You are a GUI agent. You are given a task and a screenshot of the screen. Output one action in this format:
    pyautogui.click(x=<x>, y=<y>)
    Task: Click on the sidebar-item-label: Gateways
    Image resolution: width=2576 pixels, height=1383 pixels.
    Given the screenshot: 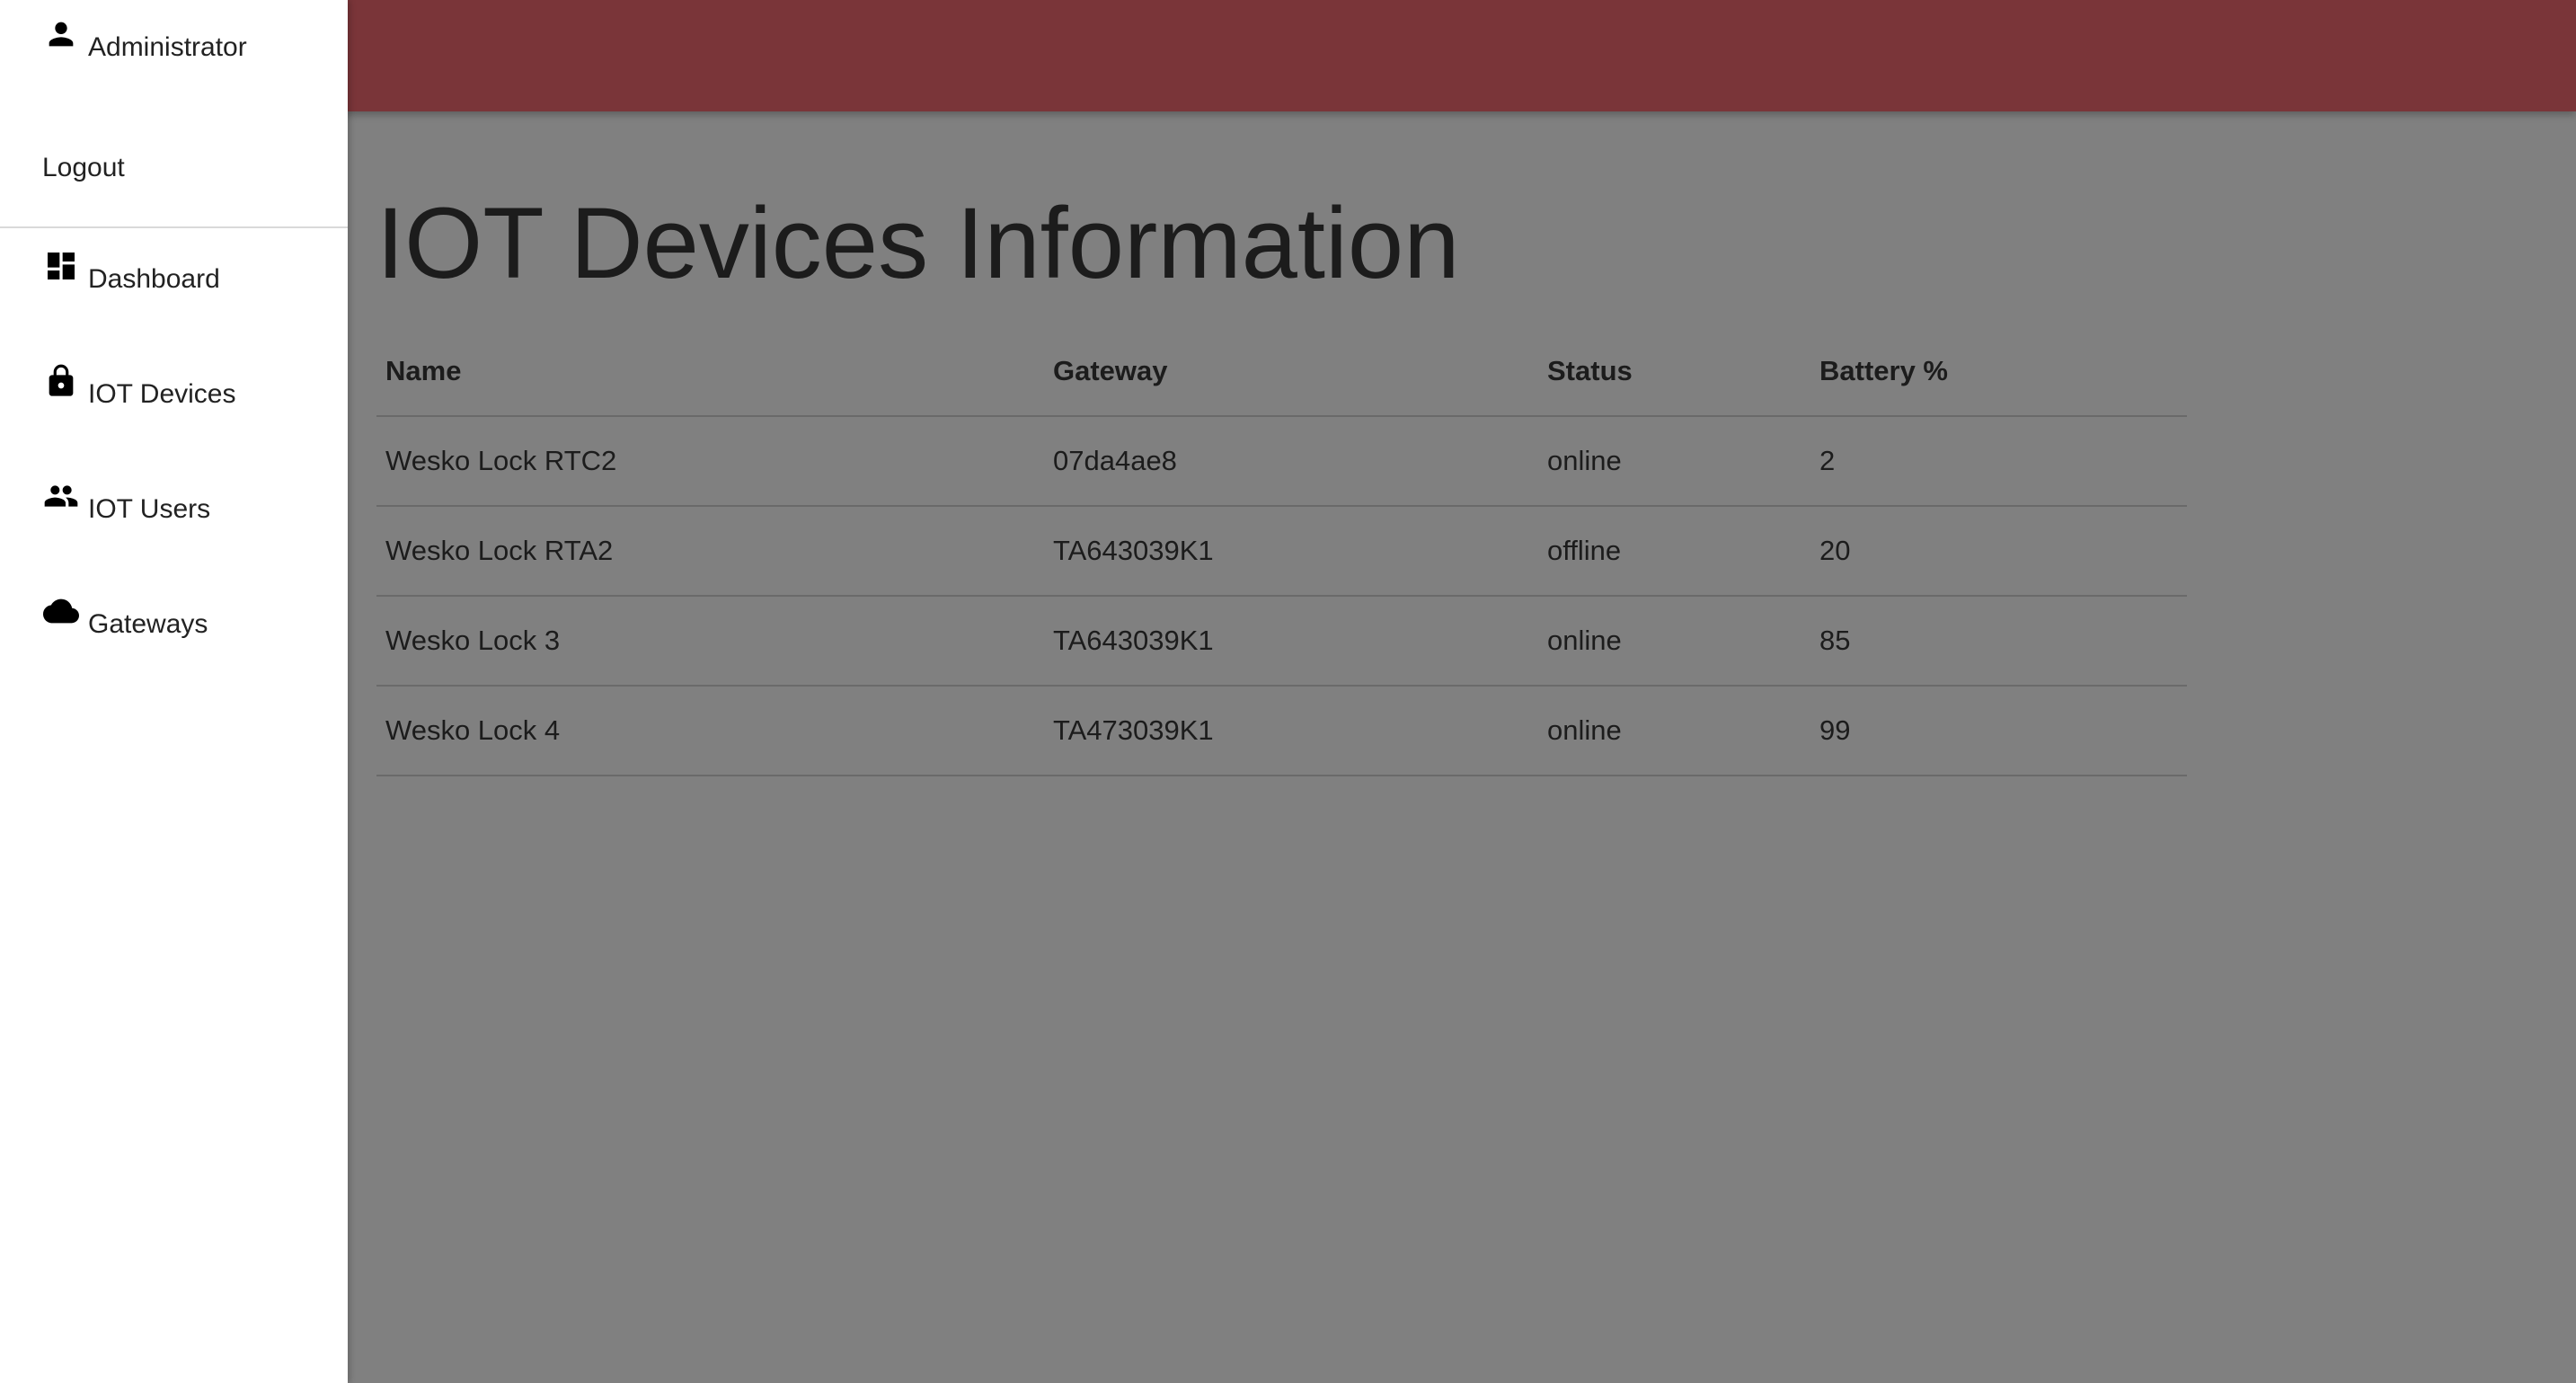 What is the action you would take?
    pyautogui.click(x=148, y=624)
    